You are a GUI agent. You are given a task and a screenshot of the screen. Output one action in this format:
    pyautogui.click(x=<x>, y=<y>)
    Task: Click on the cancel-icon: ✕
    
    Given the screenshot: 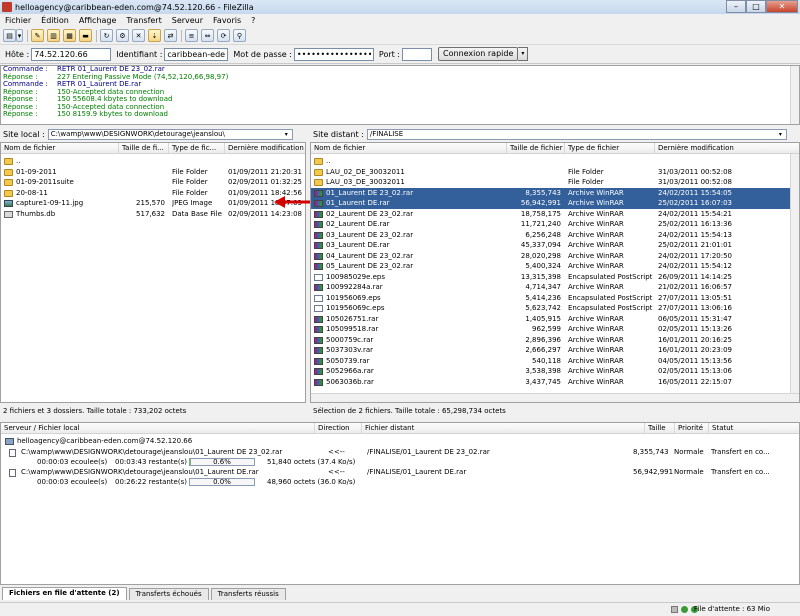 What is the action you would take?
    pyautogui.click(x=138, y=35)
    